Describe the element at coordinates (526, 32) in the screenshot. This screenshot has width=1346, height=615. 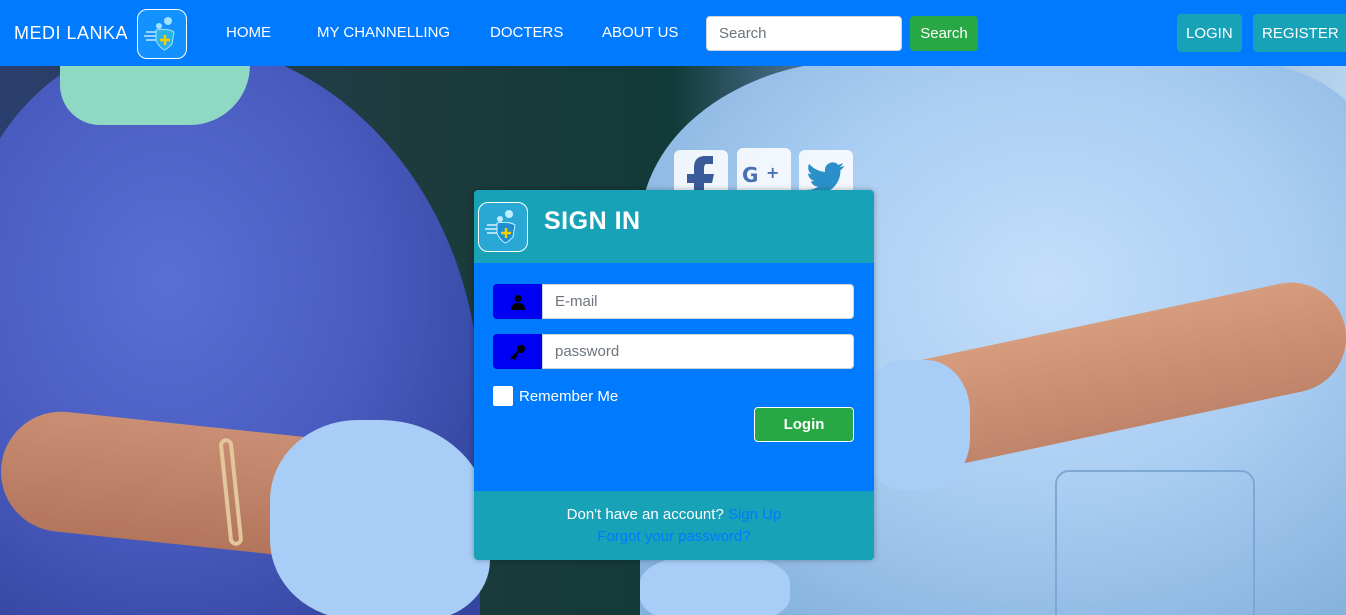
I see `nav-docters: DOCTERS` at that location.